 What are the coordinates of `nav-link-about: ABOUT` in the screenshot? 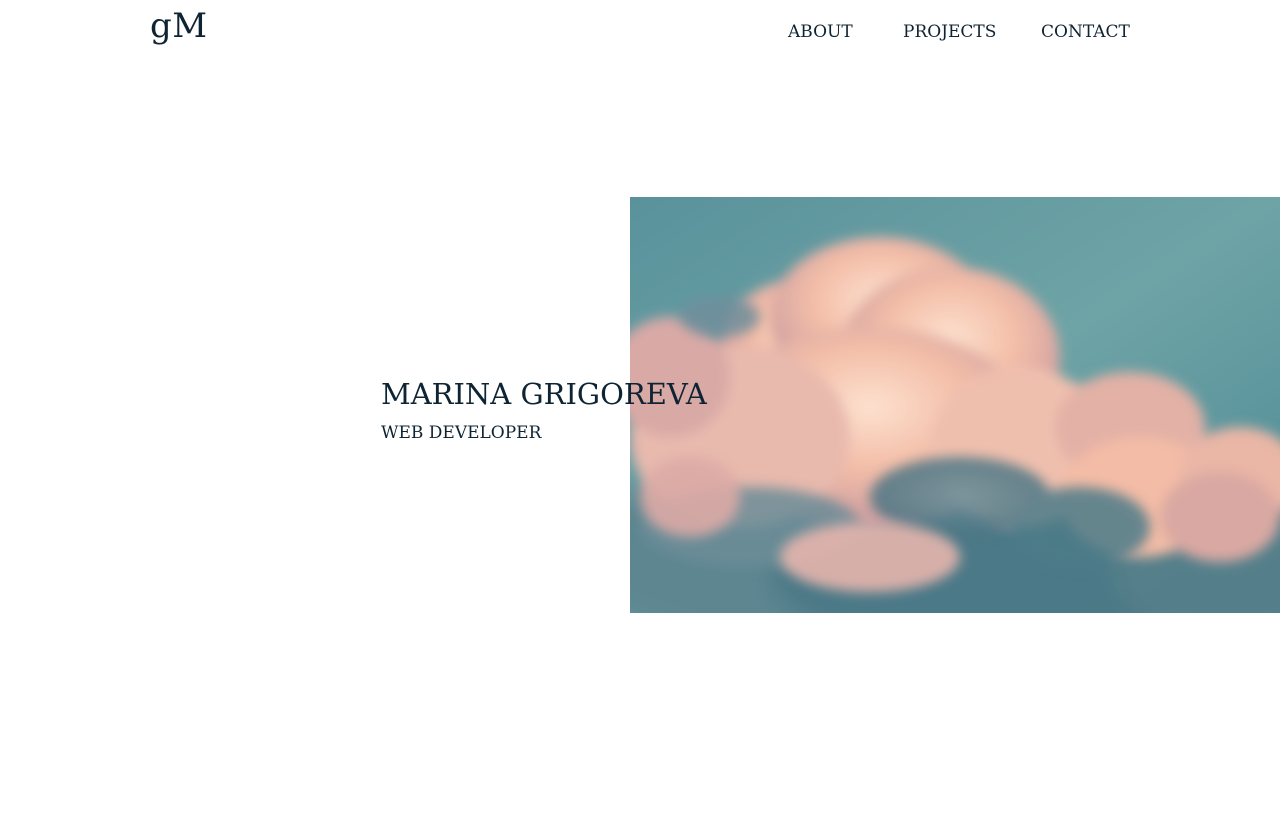 It's located at (820, 32).